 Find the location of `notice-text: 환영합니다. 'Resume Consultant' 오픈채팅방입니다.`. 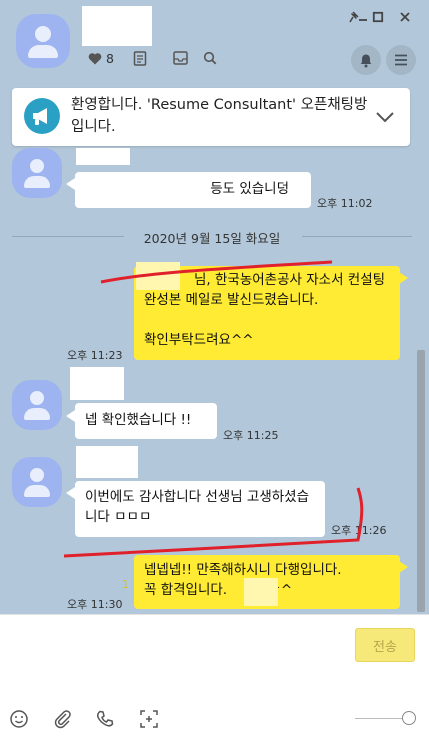

notice-text: 환영합니다. 'Resume Consultant' 오픈채팅방입니다. is located at coordinates (219, 116).